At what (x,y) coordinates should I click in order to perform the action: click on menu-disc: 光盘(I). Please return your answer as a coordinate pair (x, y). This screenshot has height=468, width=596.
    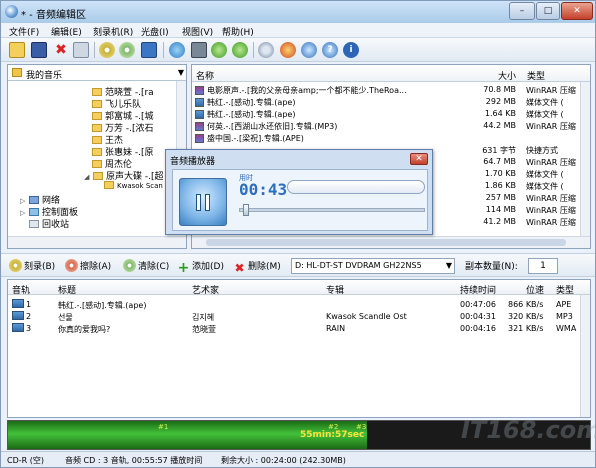
    Looking at the image, I should click on (155, 31).